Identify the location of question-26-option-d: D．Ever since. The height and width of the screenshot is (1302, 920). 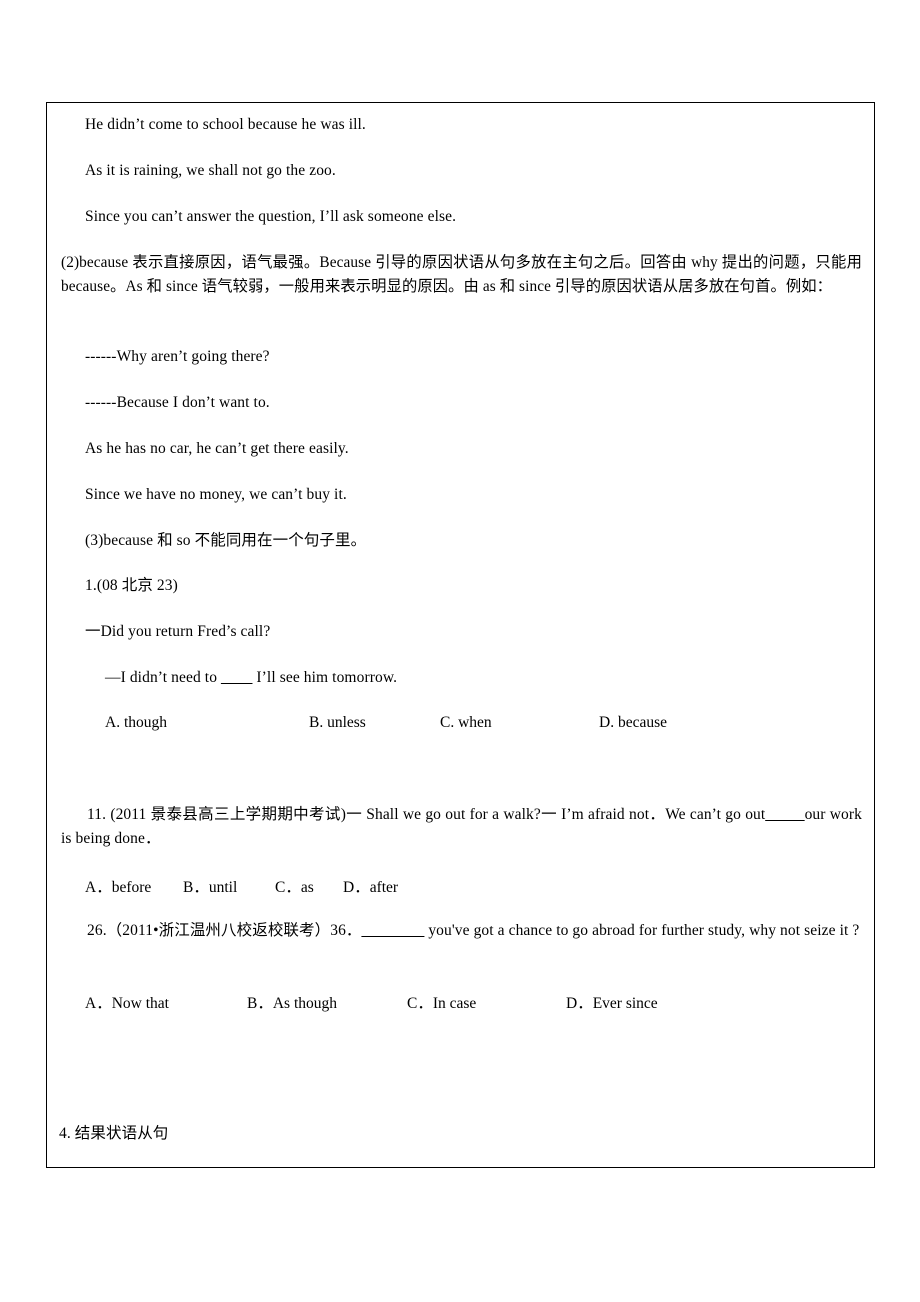
(612, 1002).